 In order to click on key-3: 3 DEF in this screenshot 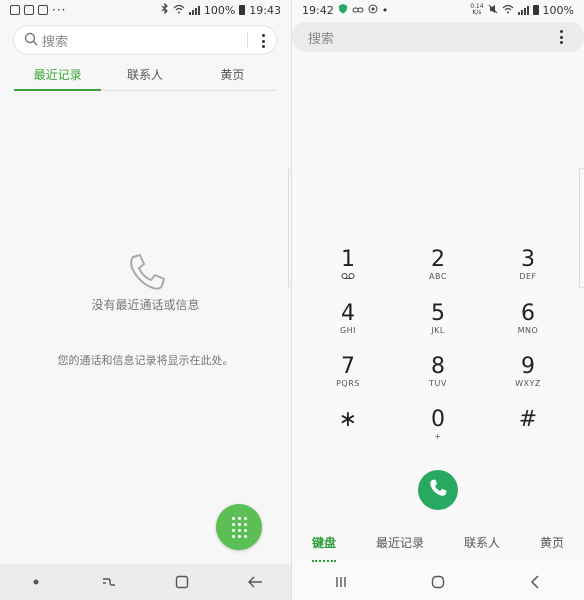, I will do `click(528, 265)`.